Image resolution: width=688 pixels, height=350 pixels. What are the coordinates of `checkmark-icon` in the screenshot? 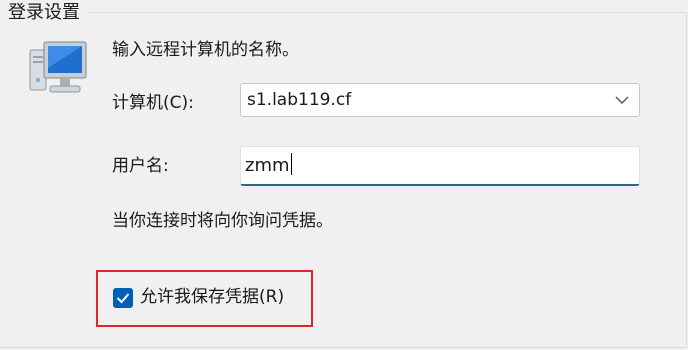 It's located at (123, 298).